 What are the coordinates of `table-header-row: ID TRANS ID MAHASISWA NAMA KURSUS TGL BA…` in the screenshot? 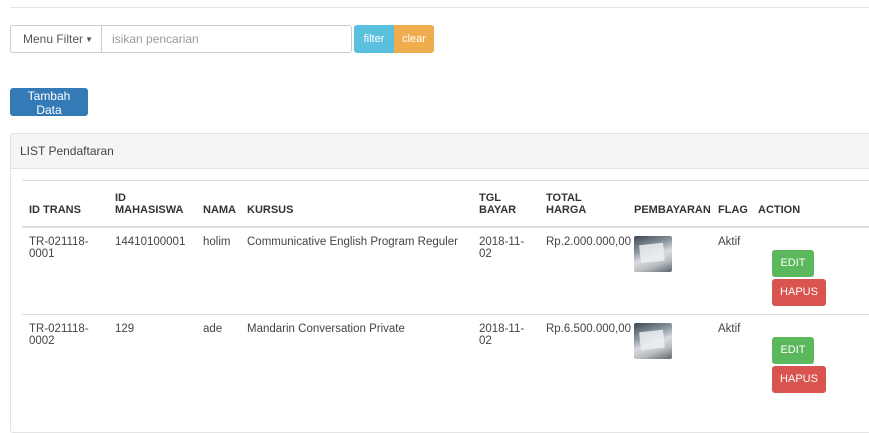 It's located at (445, 204).